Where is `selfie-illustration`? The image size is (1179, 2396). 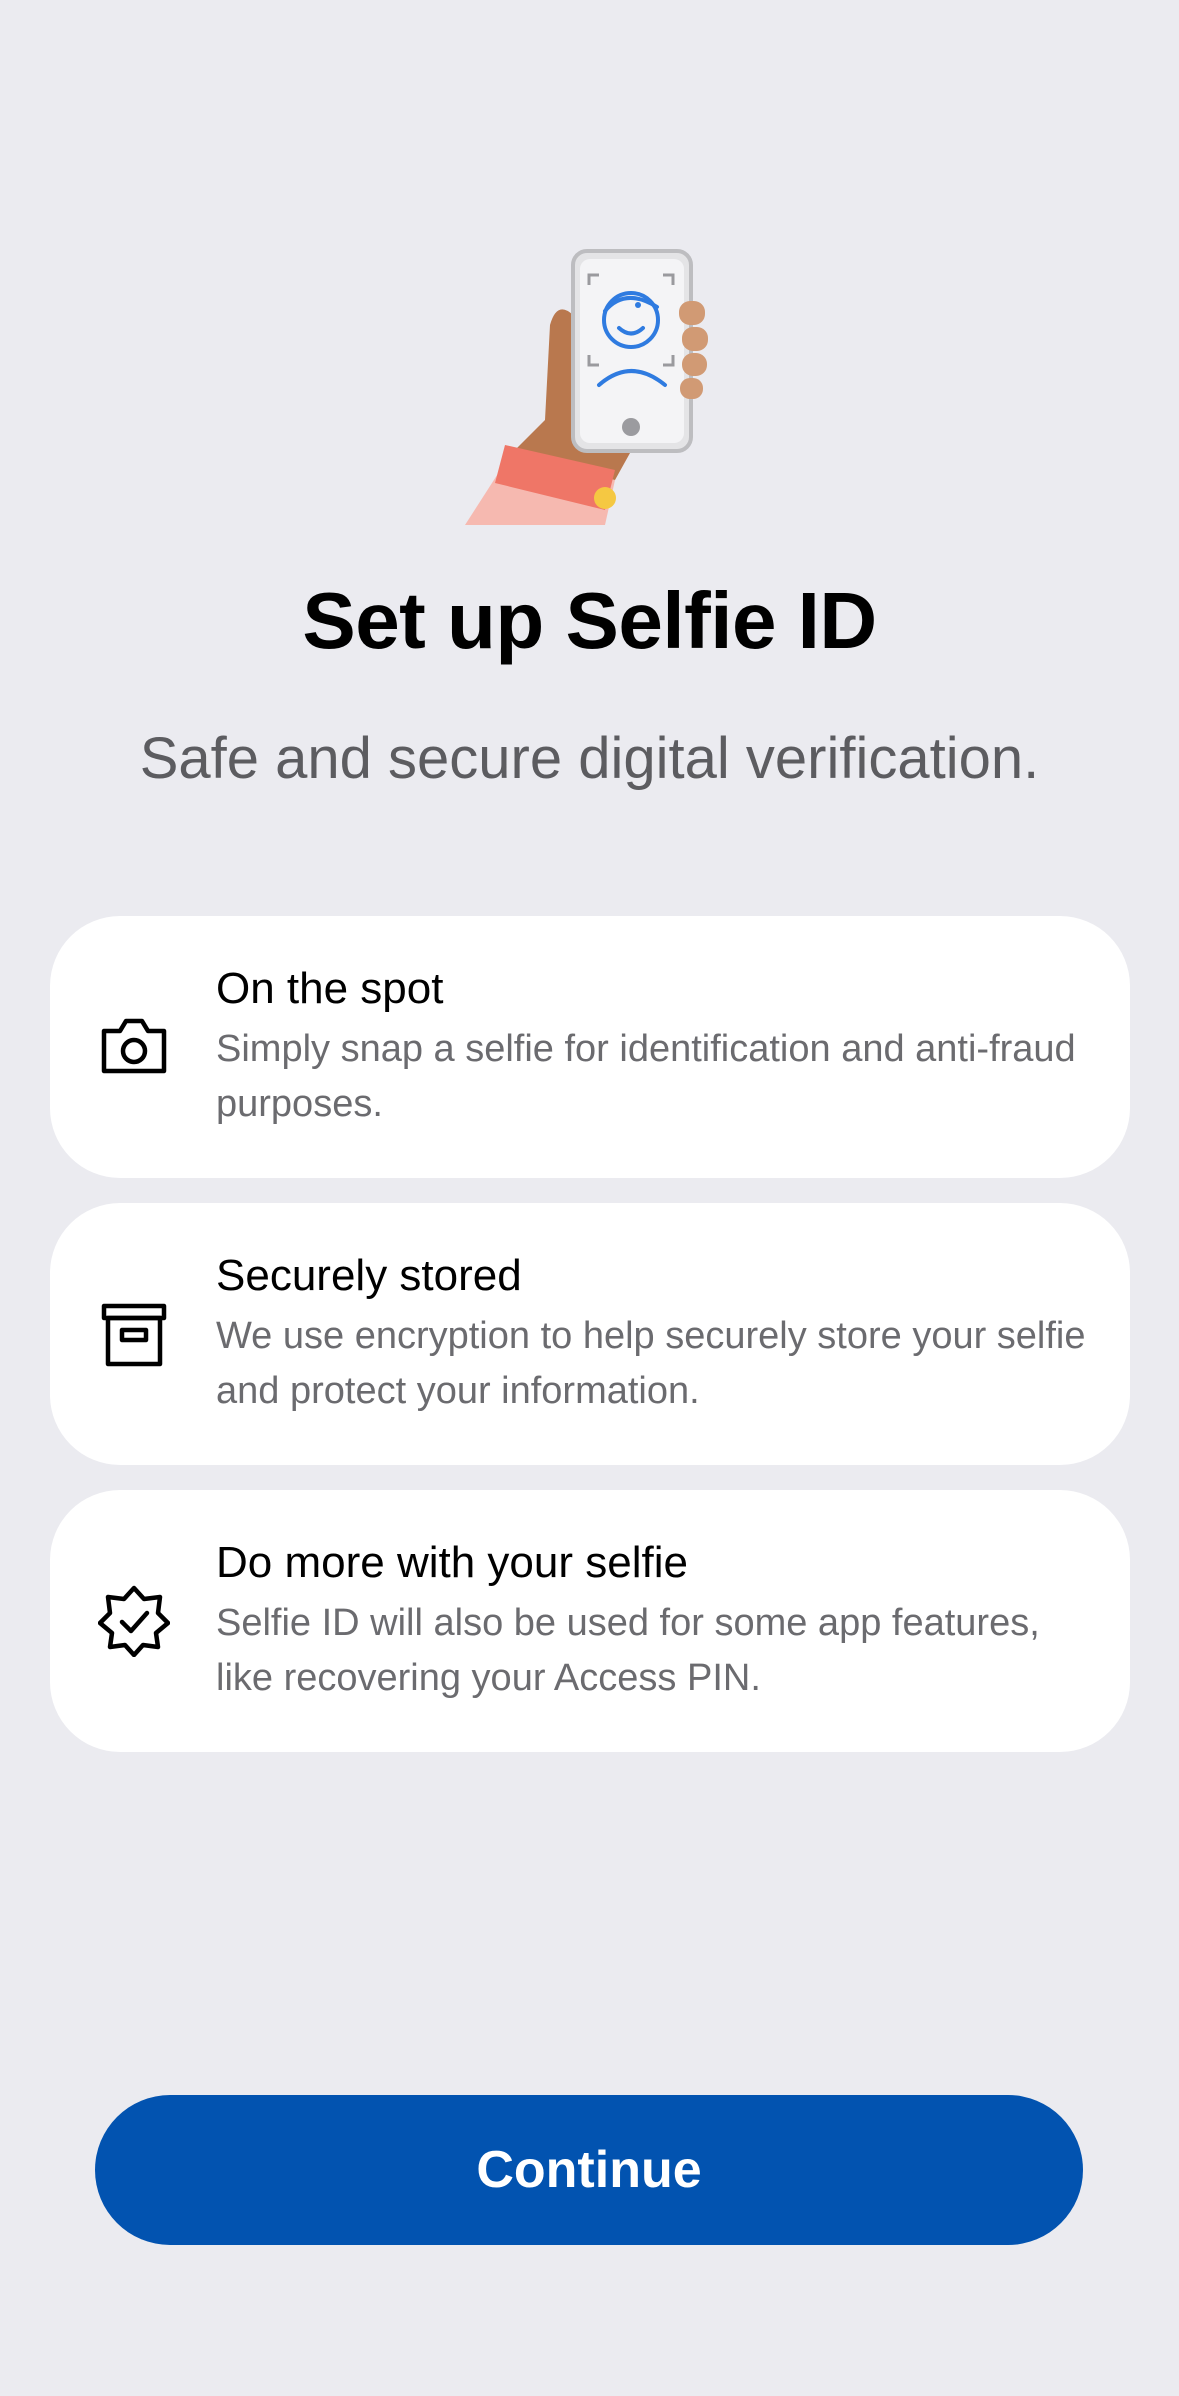
selfie-illustration is located at coordinates (595, 387).